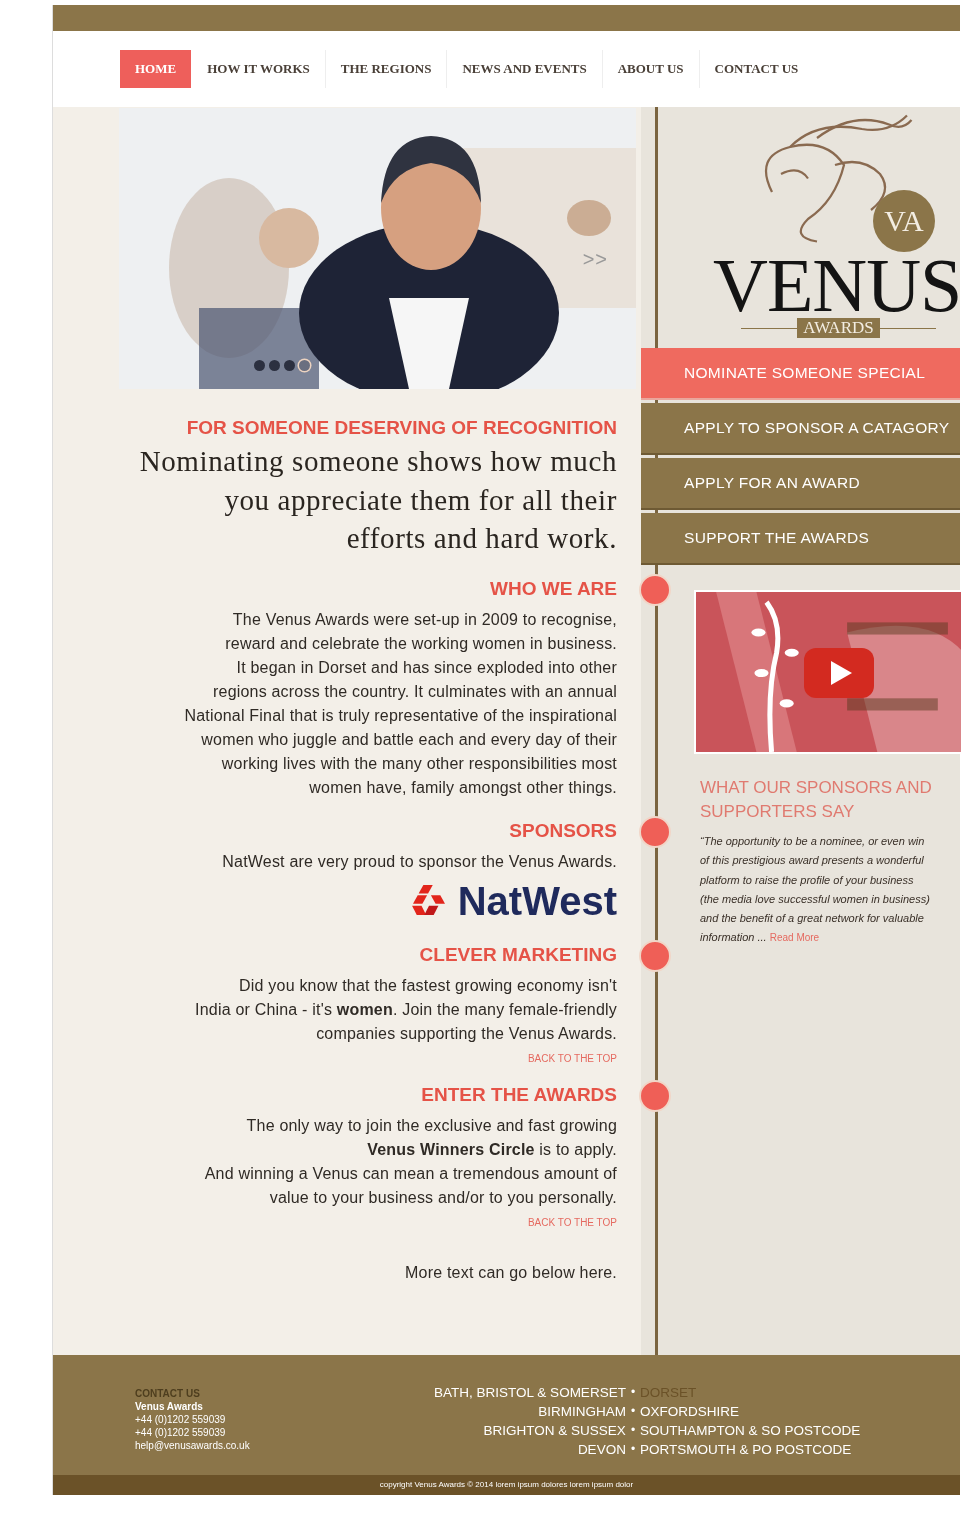  Describe the element at coordinates (489, 1411) in the screenshot. I see `region-link: BIRMINGHAM` at that location.